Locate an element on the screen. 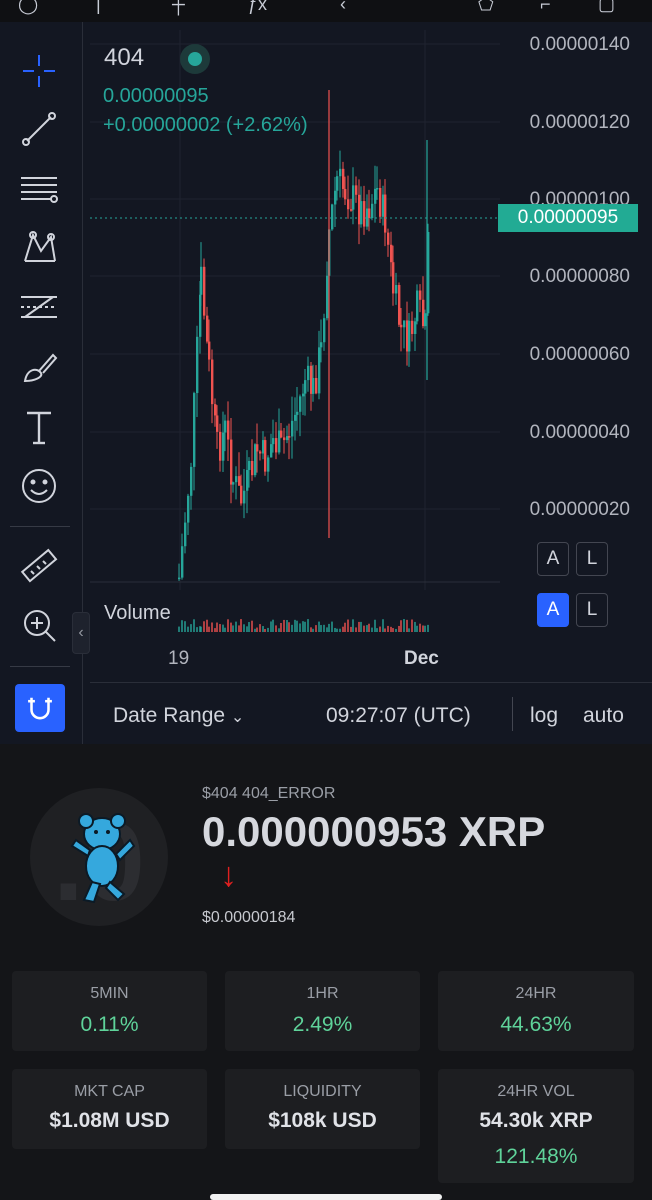 The width and height of the screenshot is (652, 1200). chart-bottom-bar: Date Range ⌄ 09:27:07 (UTC) log auto is located at coordinates (371, 713).